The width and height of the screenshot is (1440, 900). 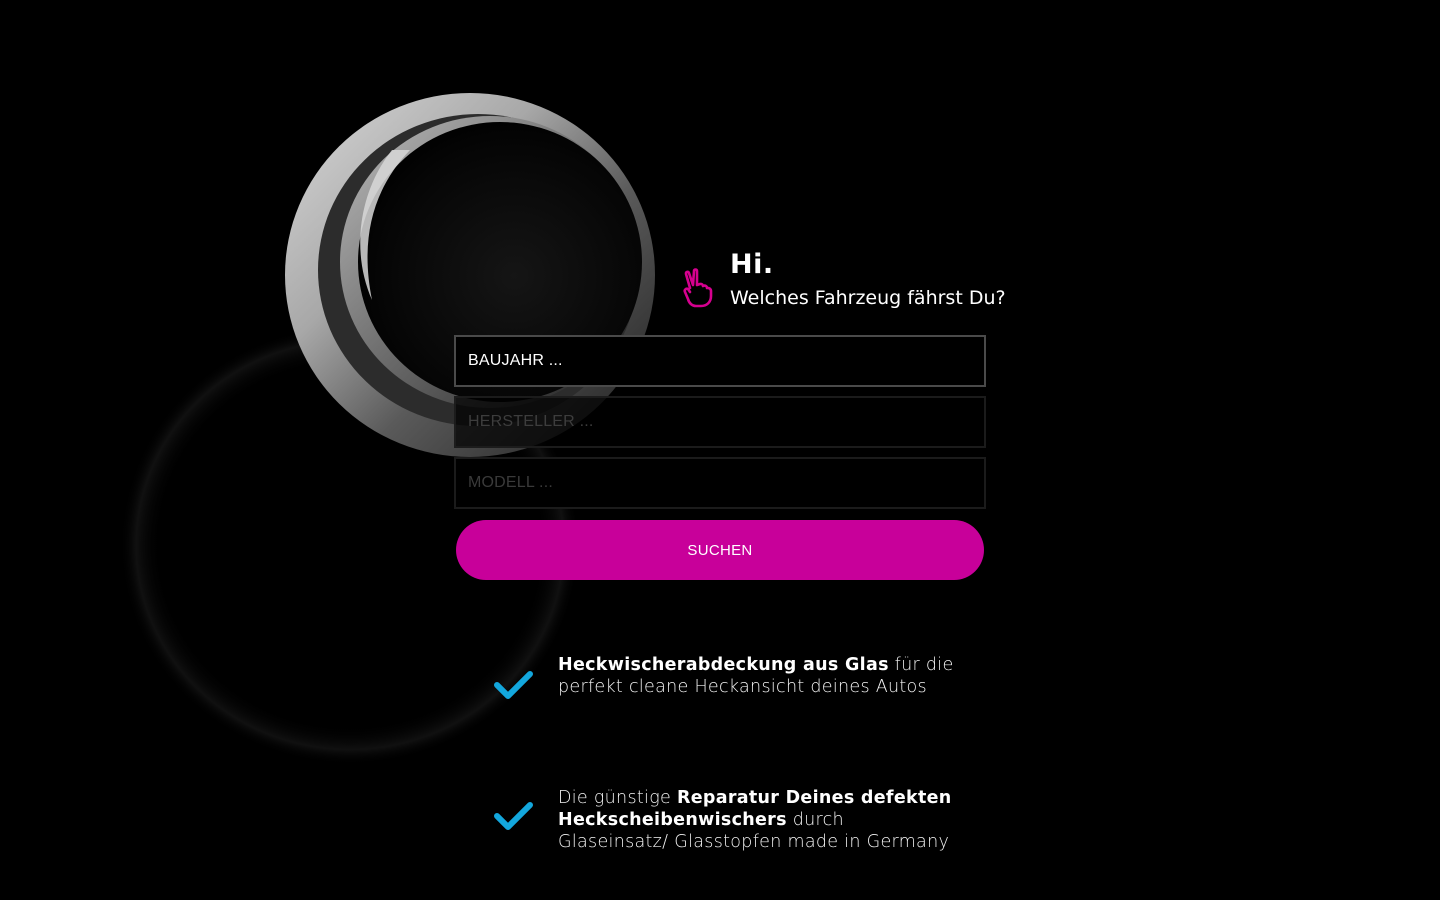 I want to click on greeting-title: Hi., so click(x=752, y=264).